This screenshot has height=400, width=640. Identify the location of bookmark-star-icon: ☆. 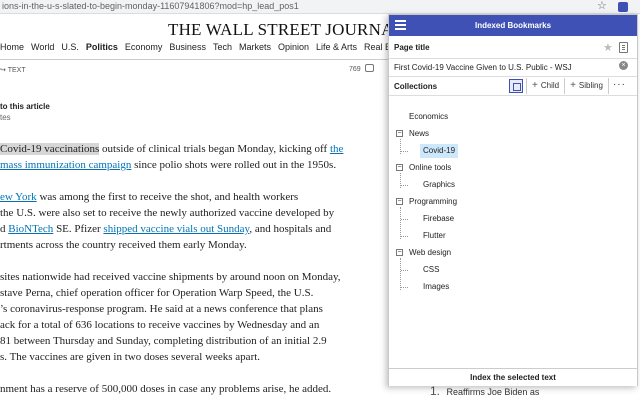
(602, 6).